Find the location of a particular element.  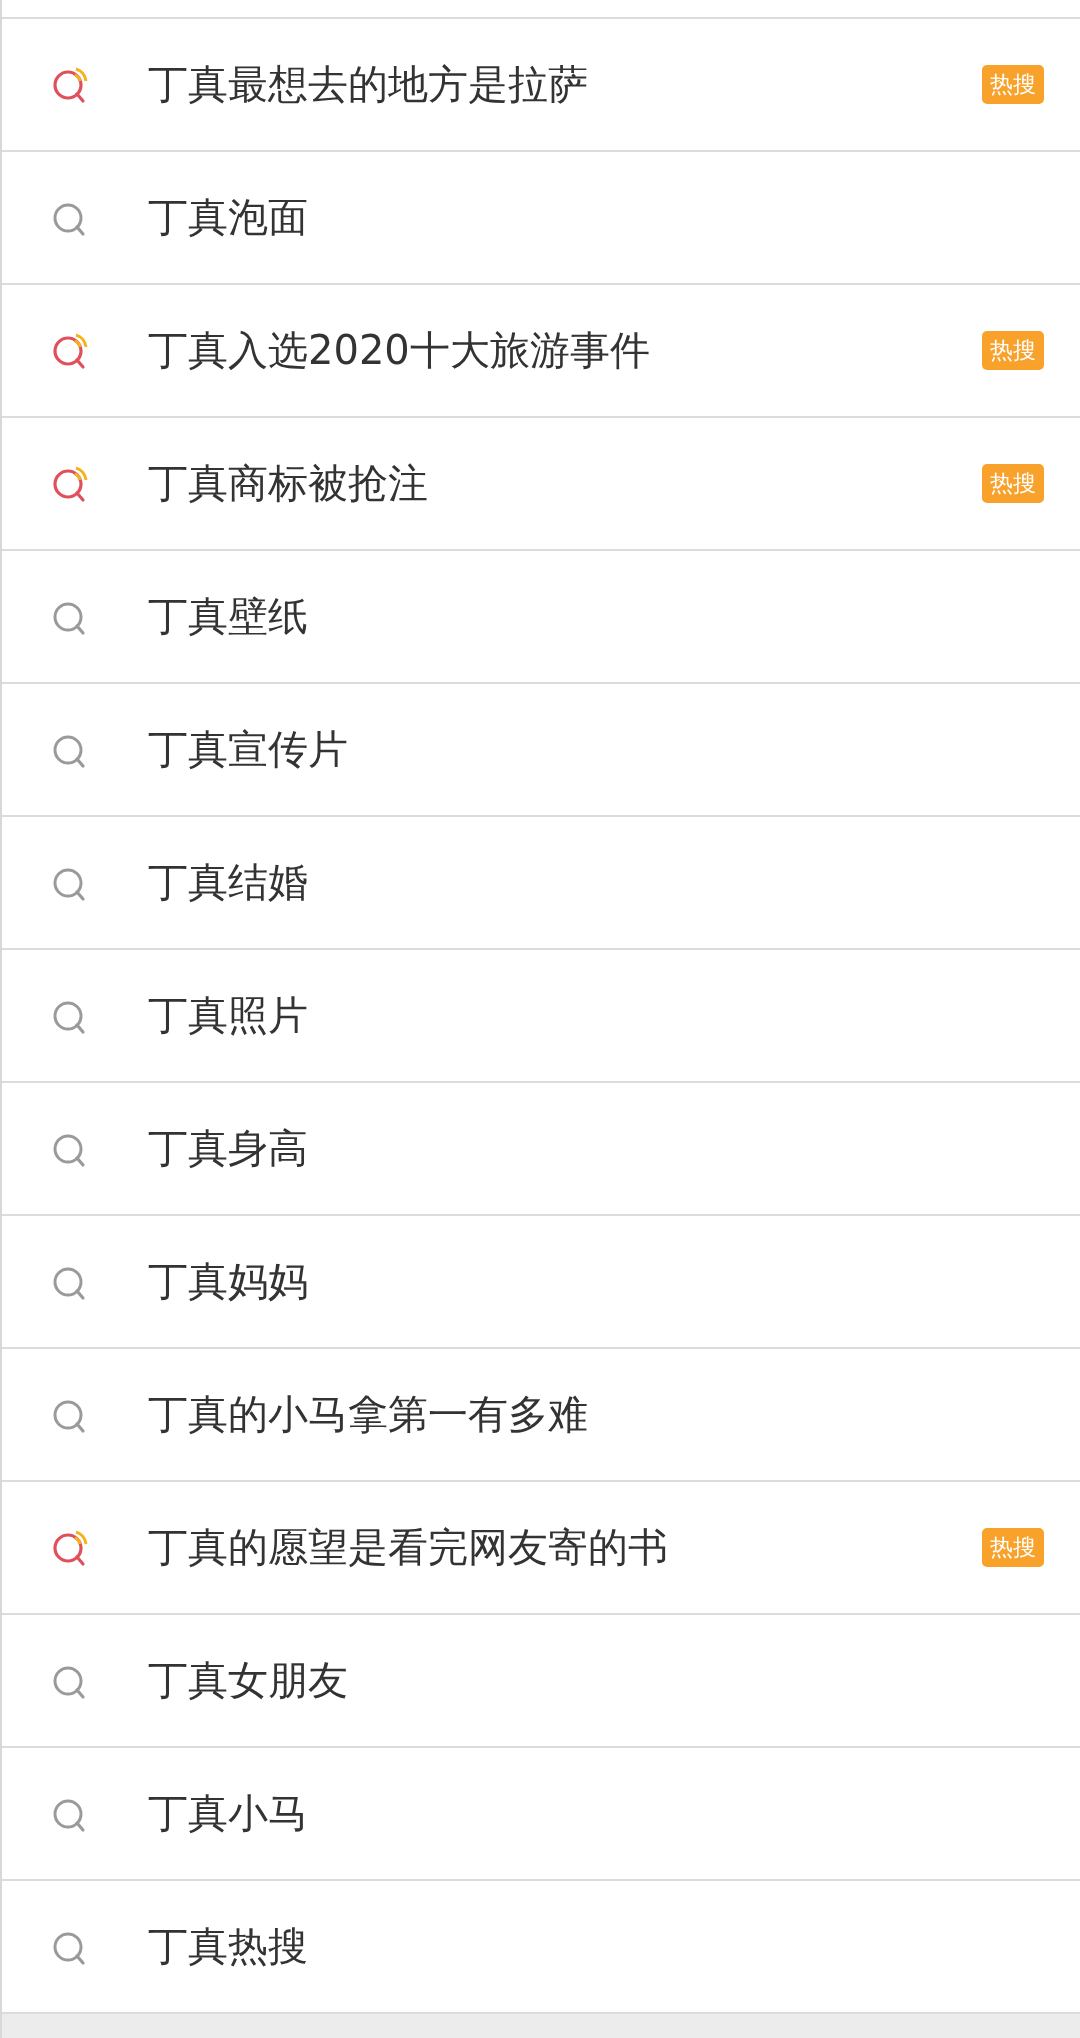

suggestion-item: 丁真的小马拿第一有多难 is located at coordinates (541, 1415).